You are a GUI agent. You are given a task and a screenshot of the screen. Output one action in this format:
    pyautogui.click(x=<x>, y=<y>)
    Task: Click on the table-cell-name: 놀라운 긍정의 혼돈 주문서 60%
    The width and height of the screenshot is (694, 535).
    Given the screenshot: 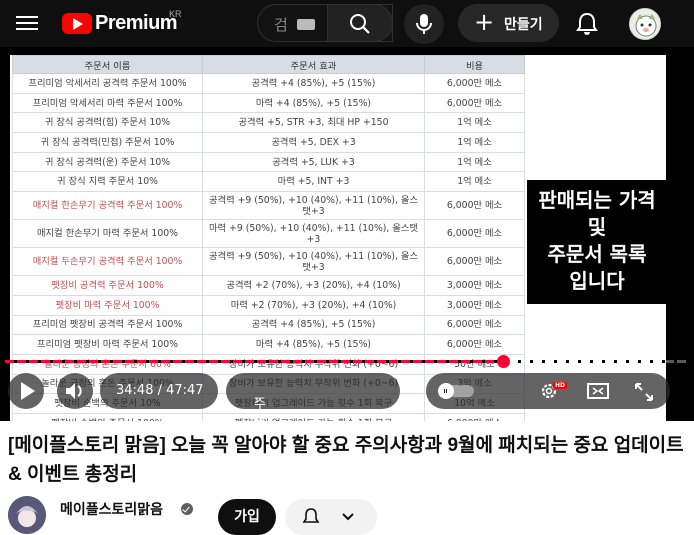 What is the action you would take?
    pyautogui.click(x=107, y=364)
    